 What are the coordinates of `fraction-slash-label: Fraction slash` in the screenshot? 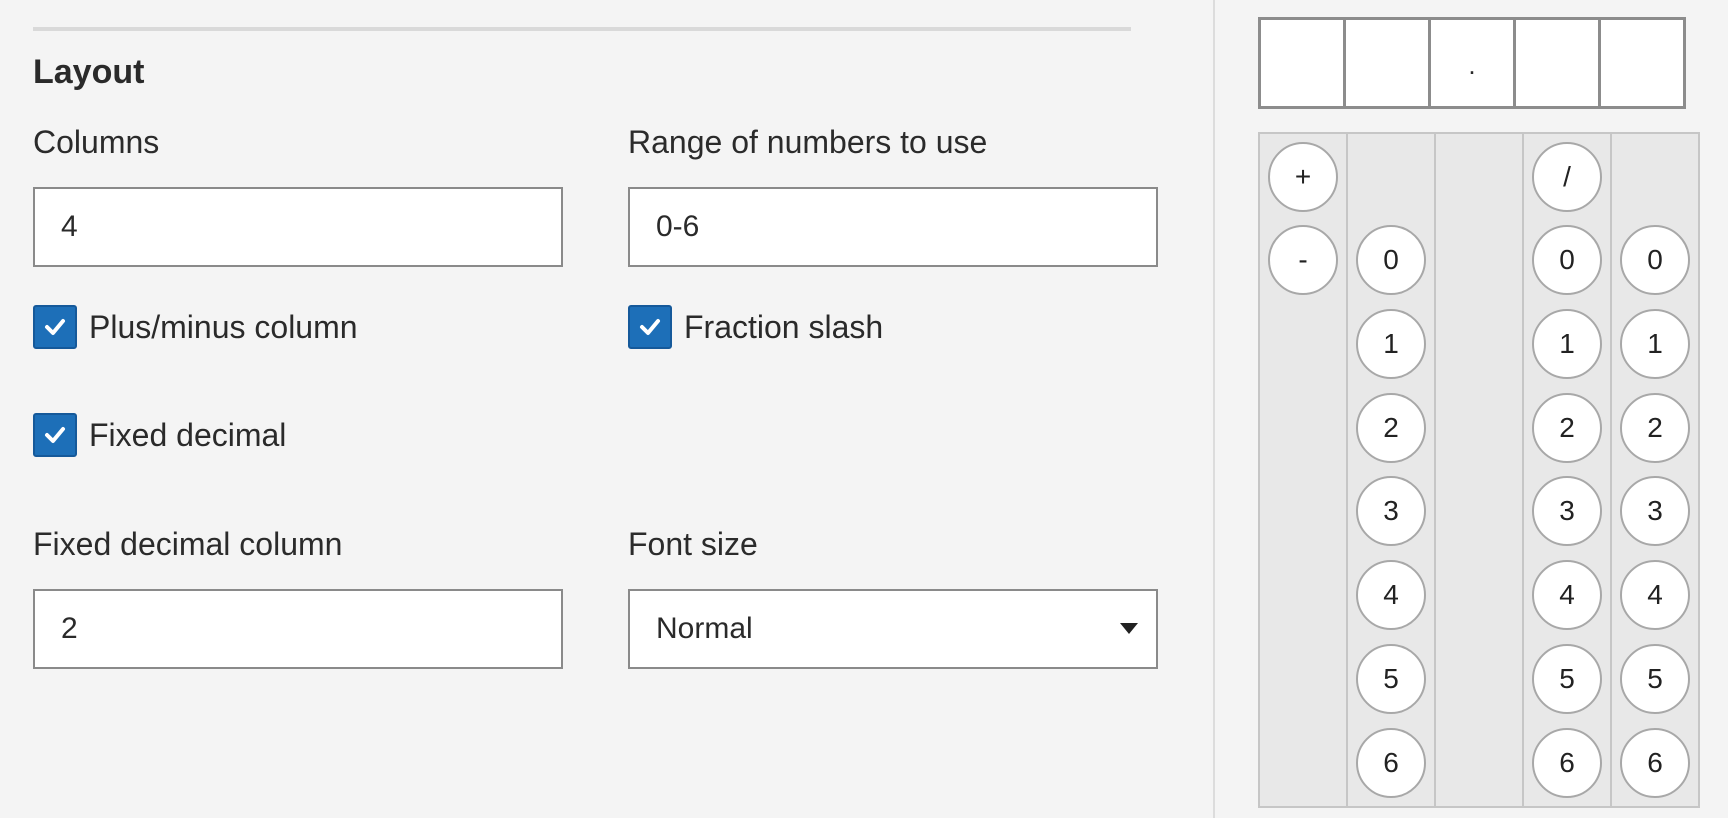 It's located at (784, 326).